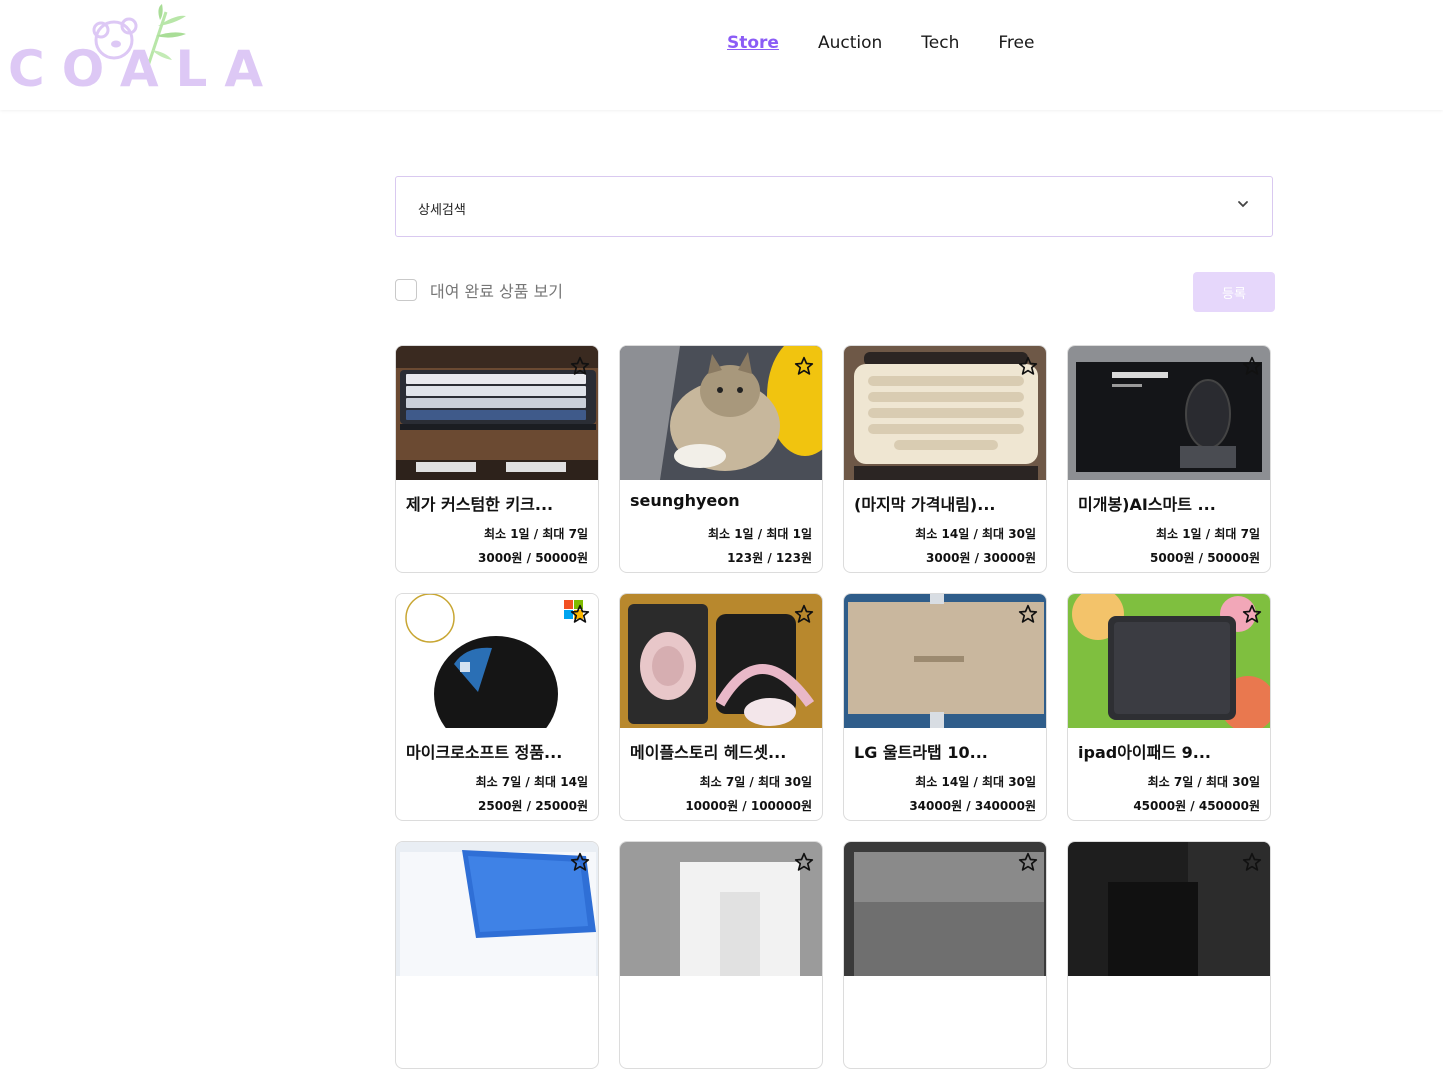  What do you see at coordinates (721, 413) in the screenshot?
I see `cat-photo` at bounding box center [721, 413].